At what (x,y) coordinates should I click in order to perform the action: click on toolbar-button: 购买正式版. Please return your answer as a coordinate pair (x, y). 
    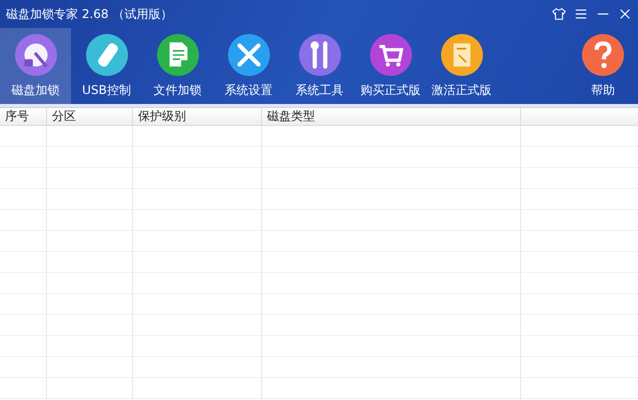
    Looking at the image, I should click on (390, 66).